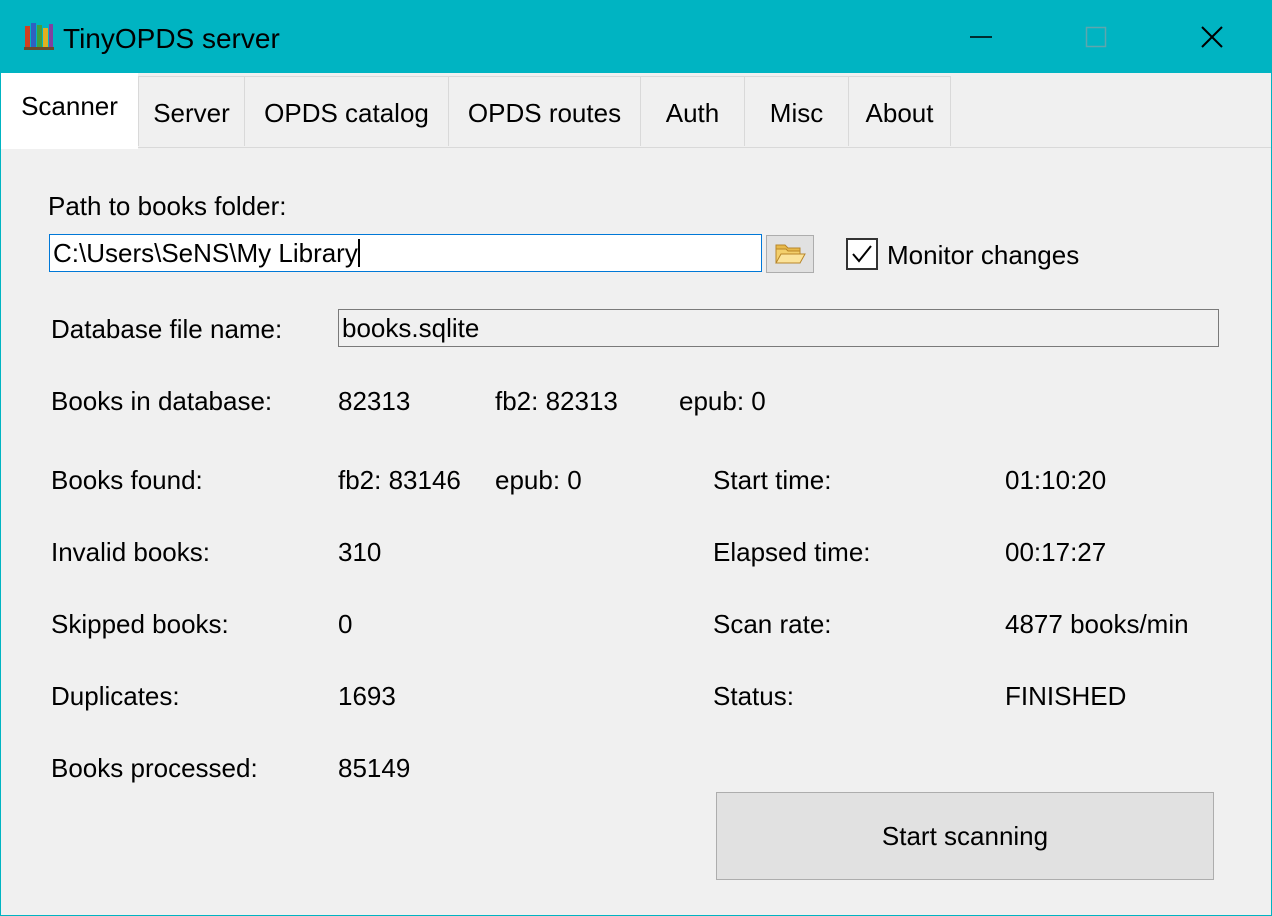 This screenshot has height=916, width=1272. Describe the element at coordinates (636, 37) in the screenshot. I see `title-bar: TinyOPDS server` at that location.